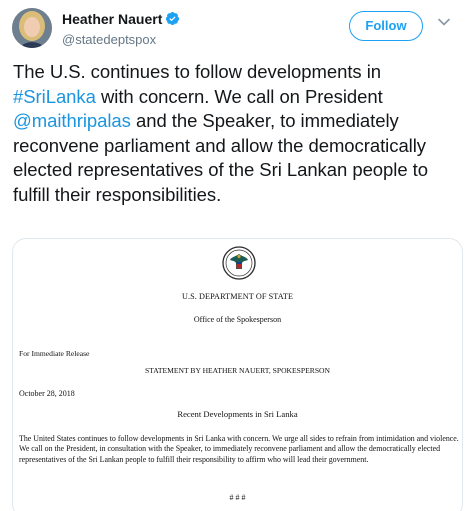  Describe the element at coordinates (47, 393) in the screenshot. I see `statement-date: October 28, 2018` at that location.